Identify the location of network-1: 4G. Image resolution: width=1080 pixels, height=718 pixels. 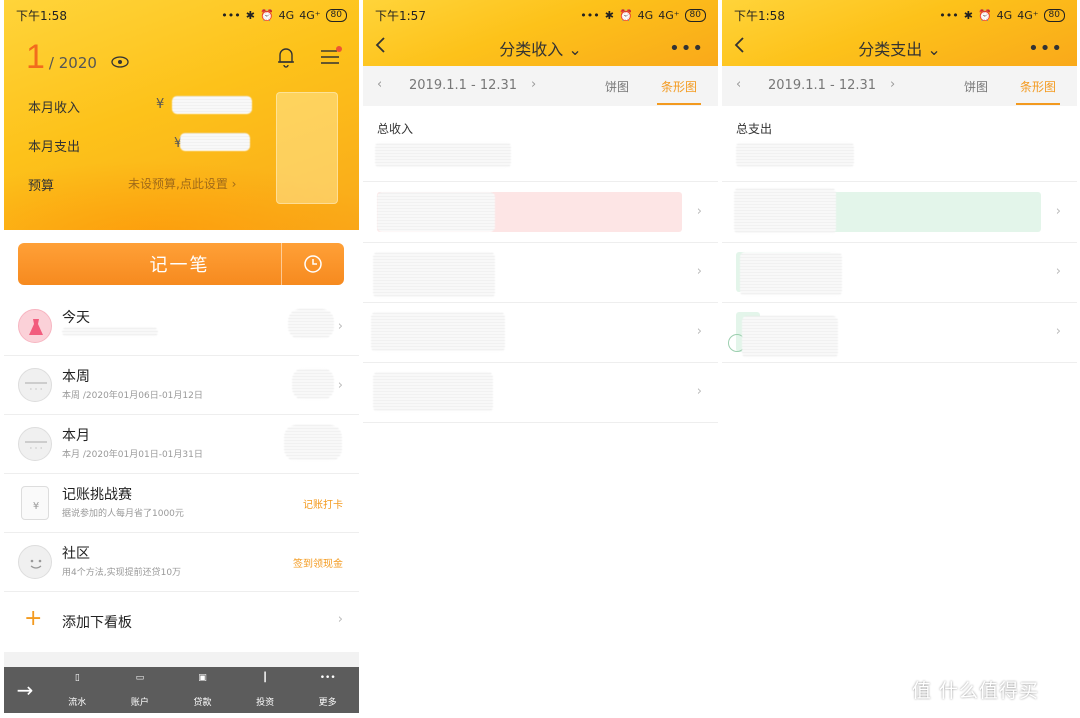
(286, 15).